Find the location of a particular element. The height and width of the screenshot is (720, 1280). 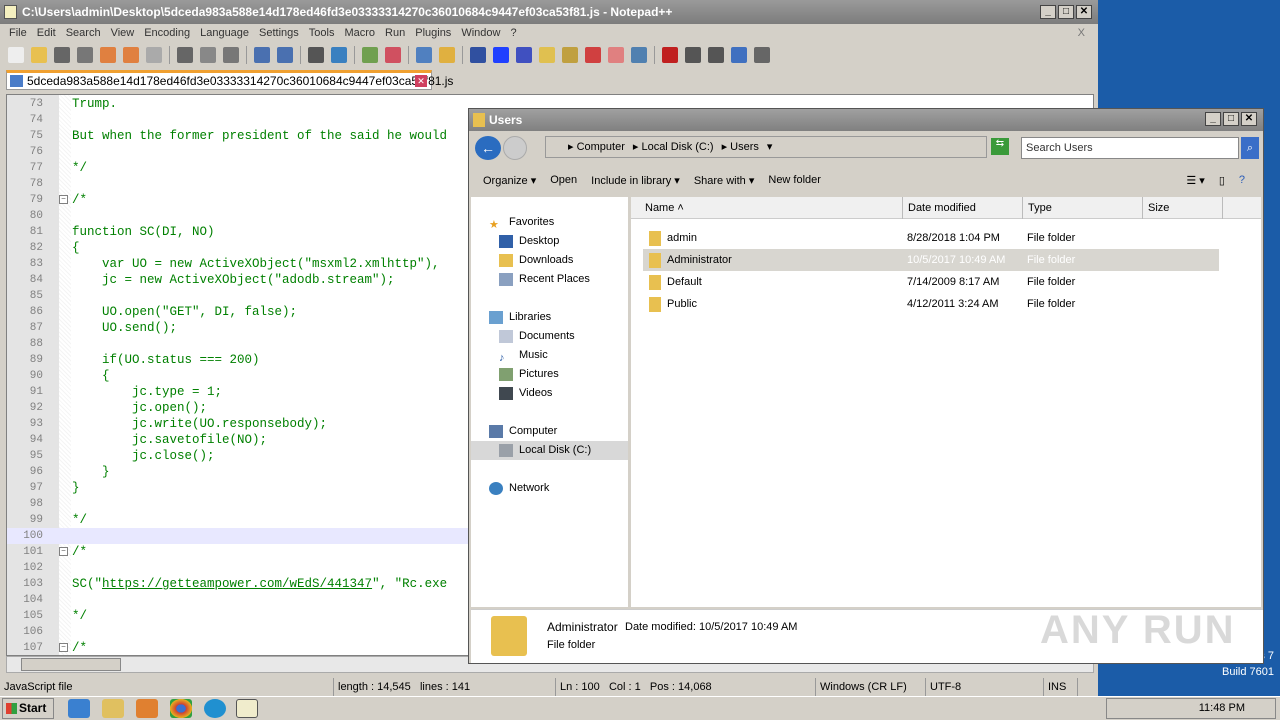

include-in-library-button: Include in library ▾ is located at coordinates (635, 180).